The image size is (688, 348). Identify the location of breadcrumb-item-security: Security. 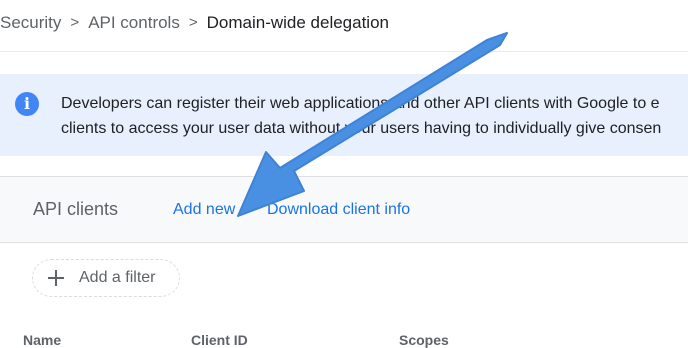
(30, 23).